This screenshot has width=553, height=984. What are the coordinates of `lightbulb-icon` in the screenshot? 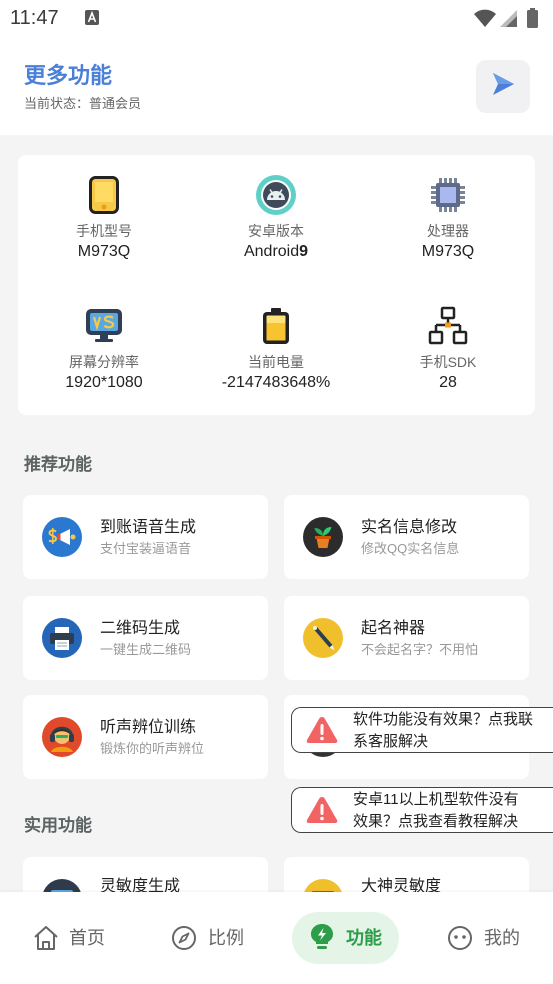 It's located at (322, 939).